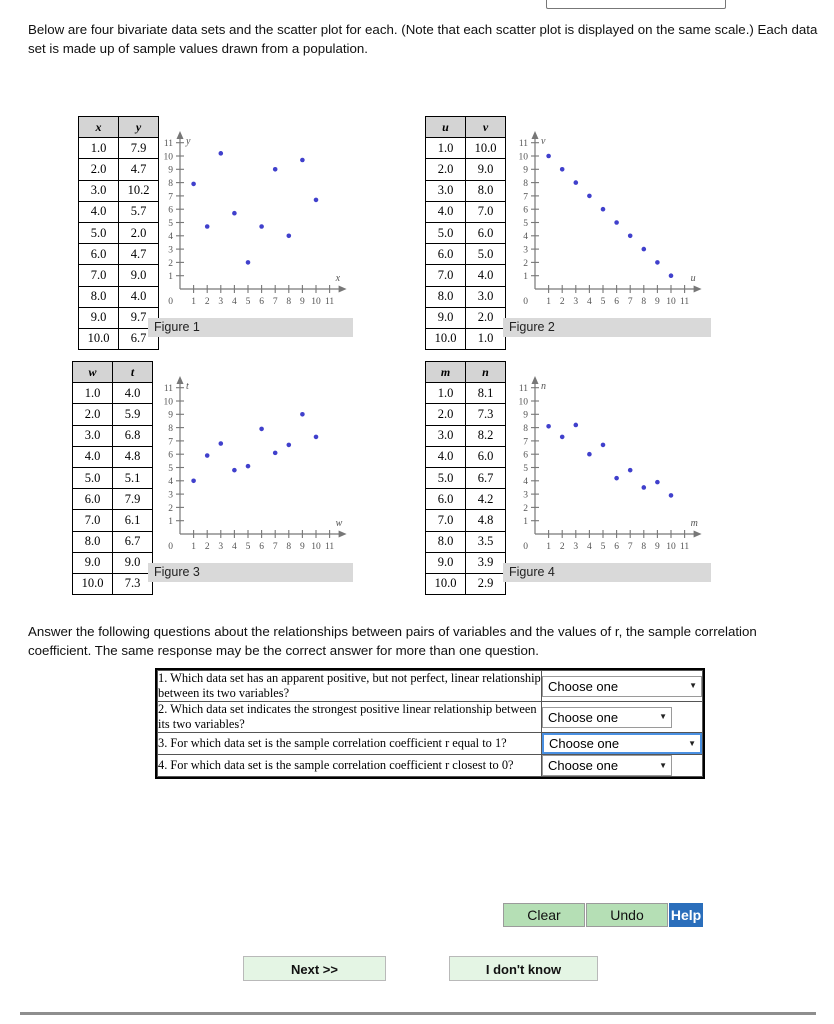 The height and width of the screenshot is (1024, 834). What do you see at coordinates (636, 4) in the screenshot?
I see `clipped-answer-input` at bounding box center [636, 4].